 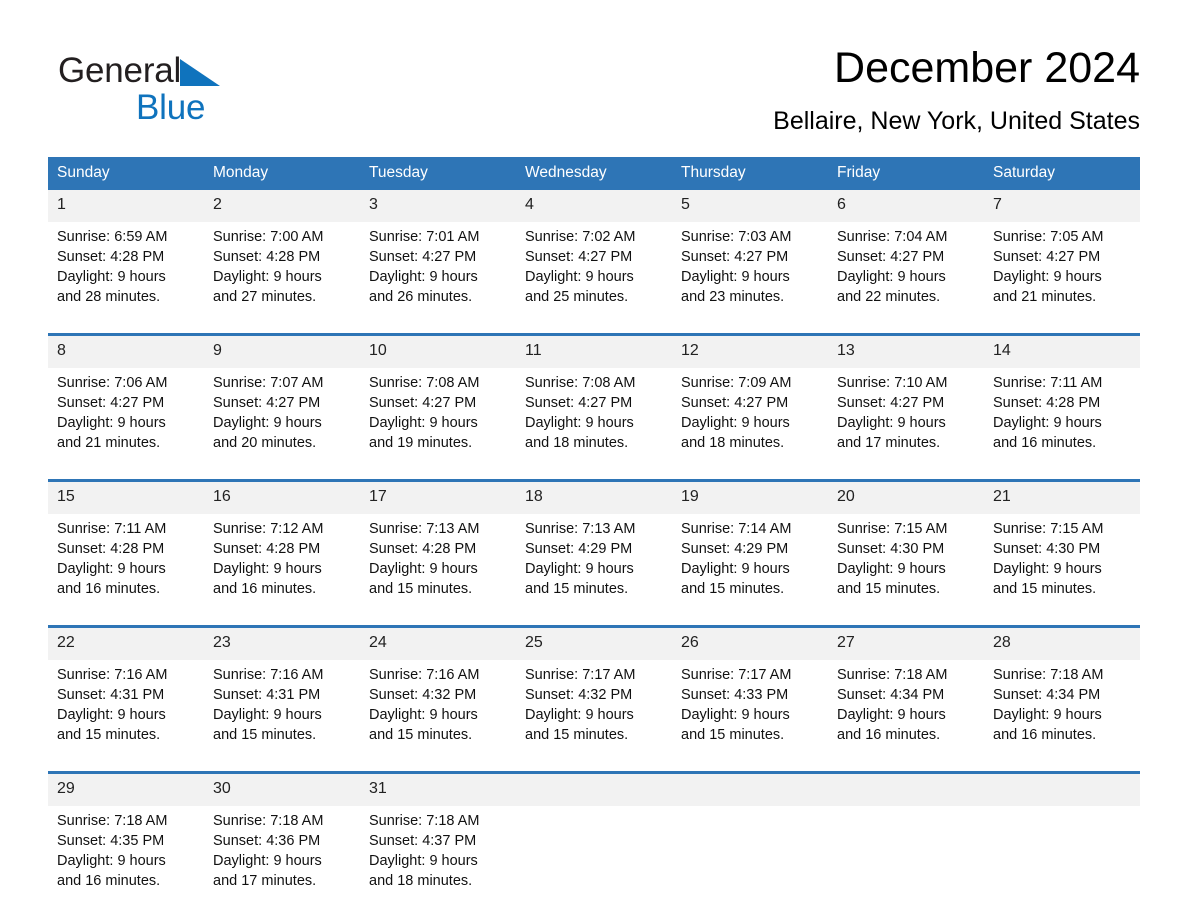 I want to click on day-number-5: 5, so click(x=750, y=206).